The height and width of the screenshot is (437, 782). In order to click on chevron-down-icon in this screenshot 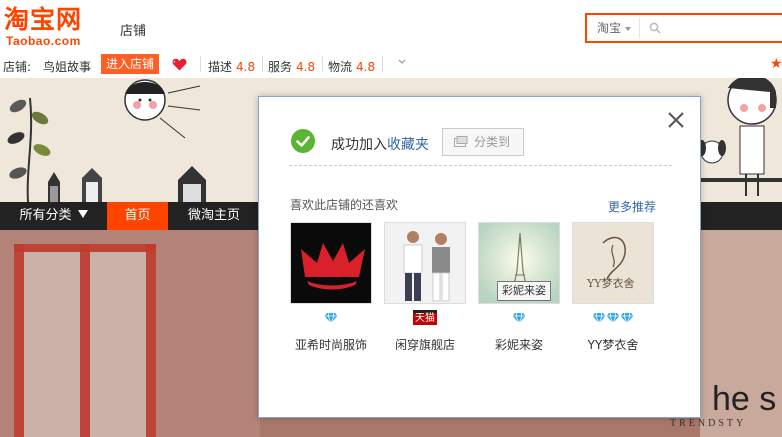, I will do `click(402, 62)`.